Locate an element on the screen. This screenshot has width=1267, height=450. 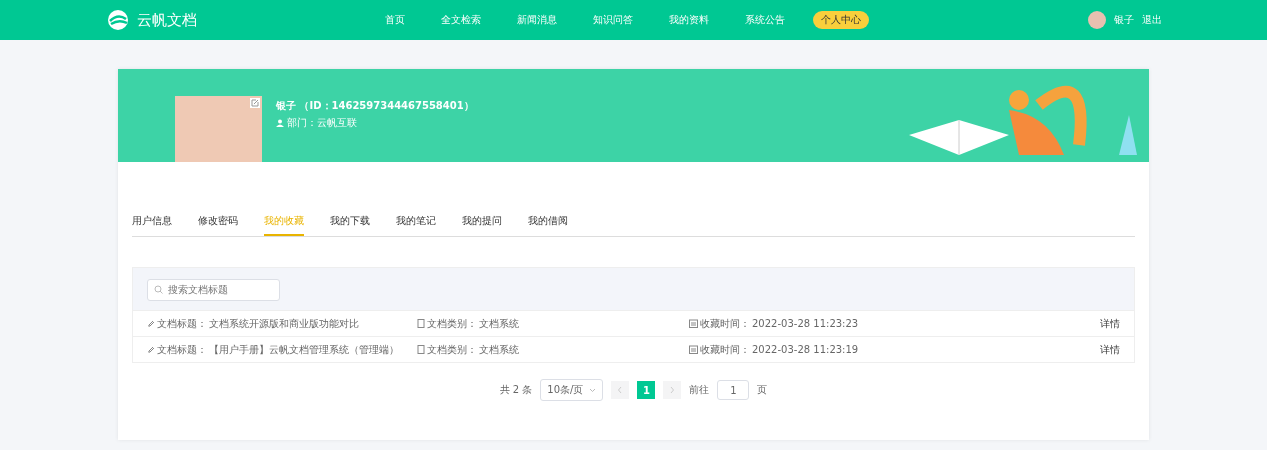
tab: 我的笔记 is located at coordinates (416, 225).